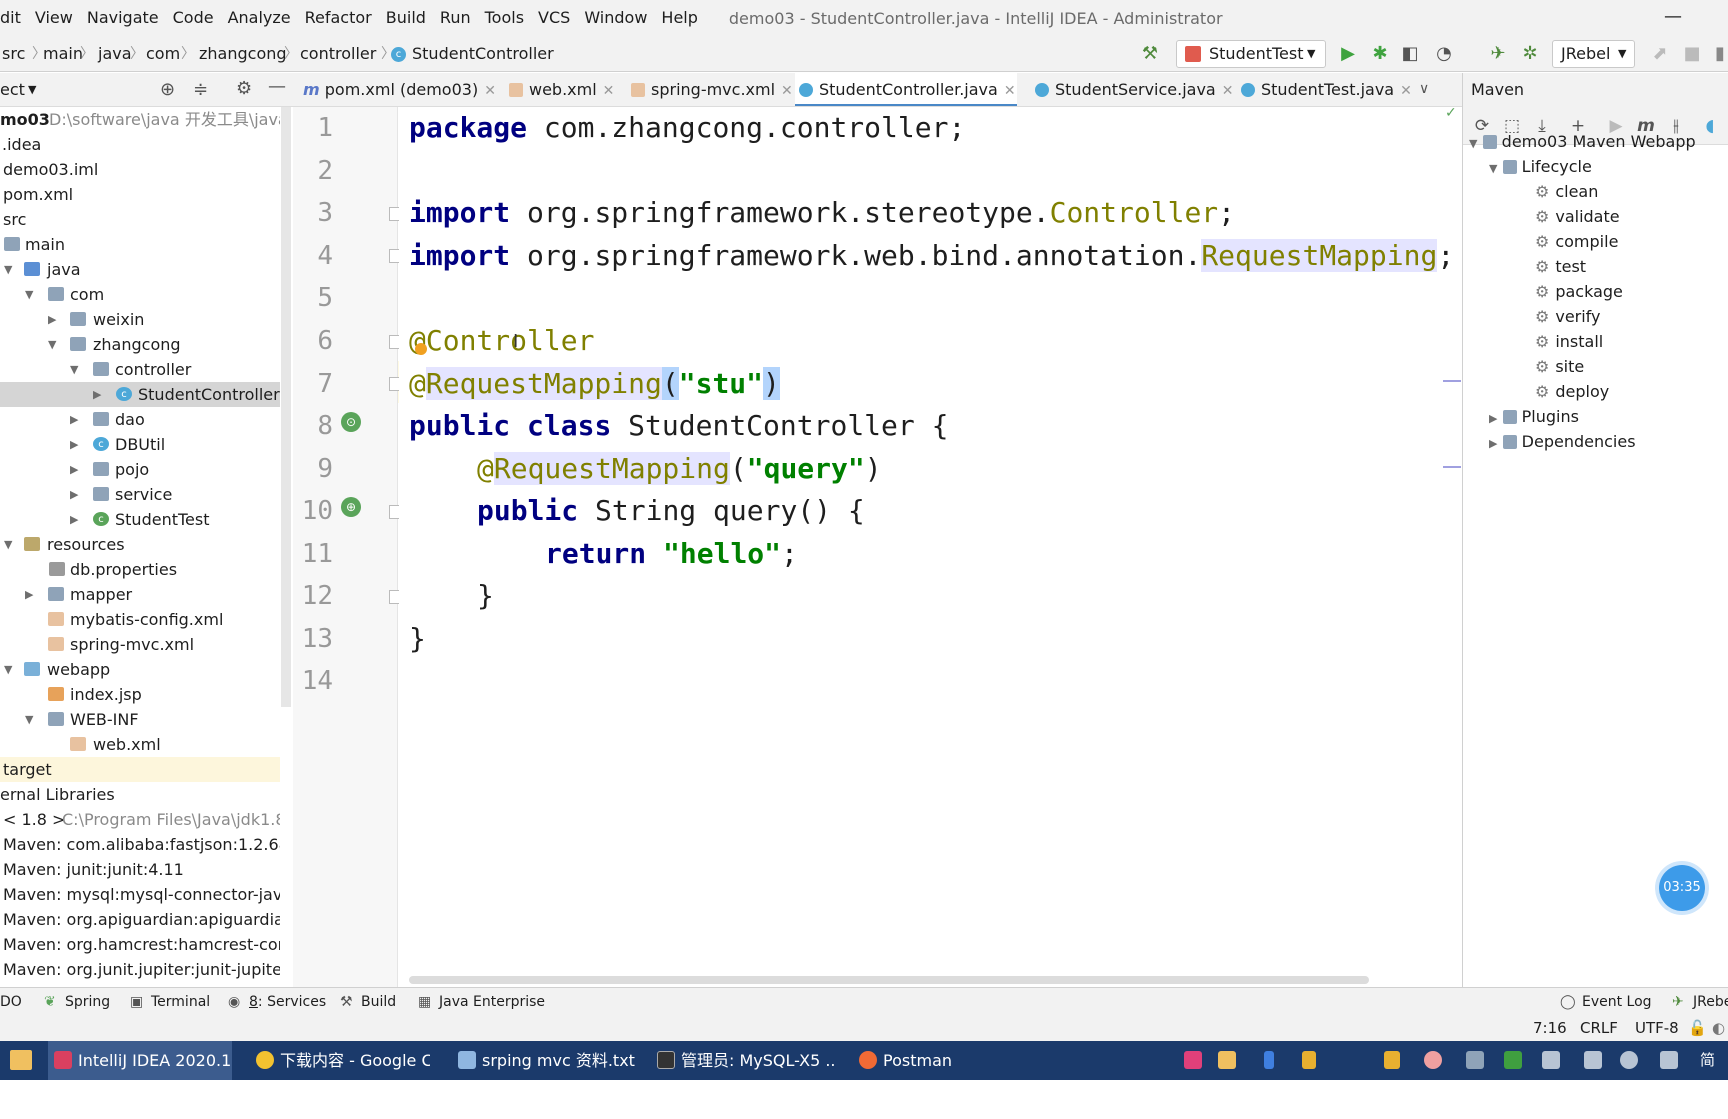  I want to click on tree-item-demo03-iml: demo03.iml, so click(140, 169).